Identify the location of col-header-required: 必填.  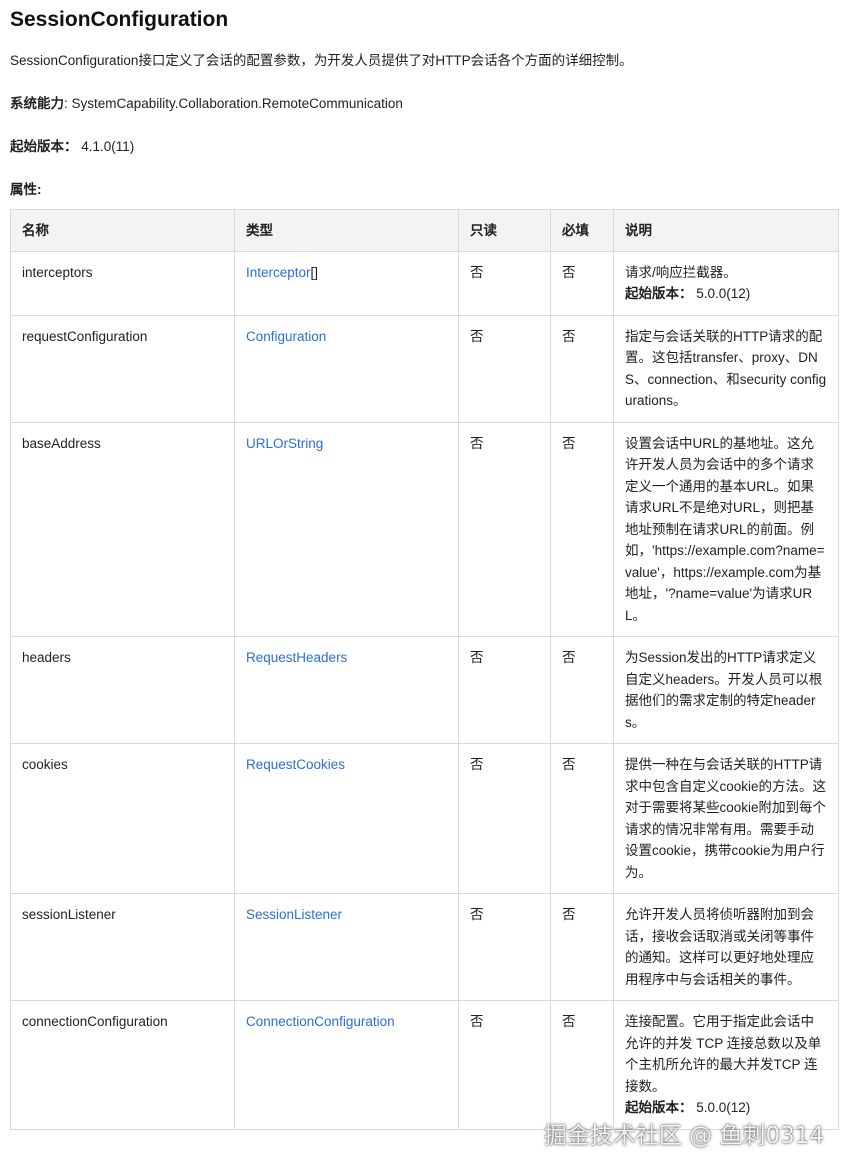
(582, 230).